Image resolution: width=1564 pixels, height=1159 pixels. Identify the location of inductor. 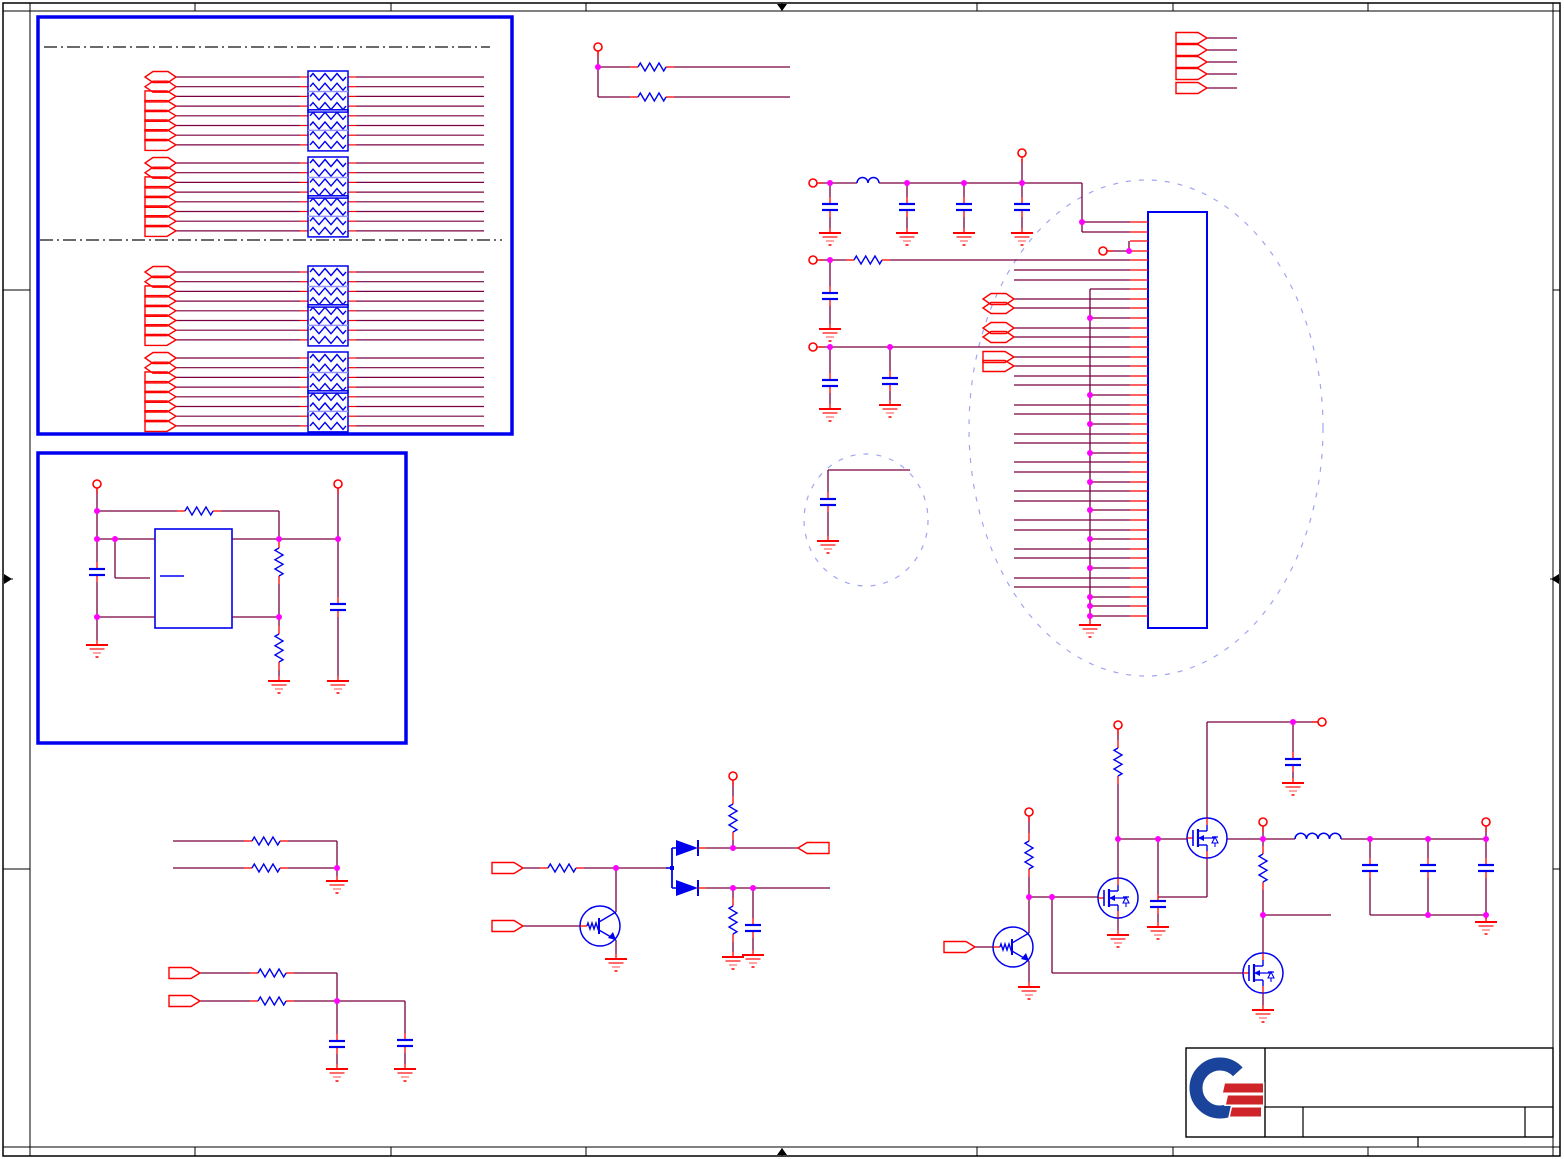
(868, 180).